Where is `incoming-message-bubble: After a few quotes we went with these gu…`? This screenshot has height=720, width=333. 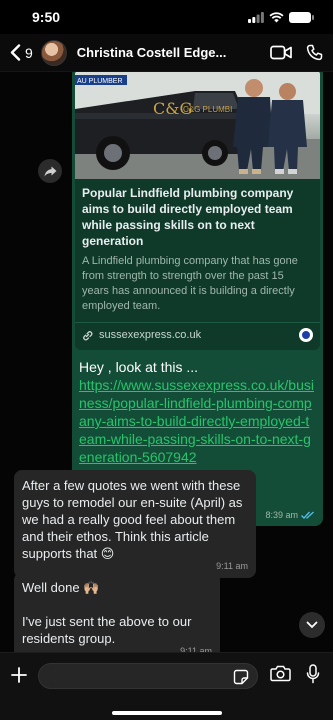
incoming-message-bubble: After a few quotes we went with these gu… is located at coordinates (135, 524).